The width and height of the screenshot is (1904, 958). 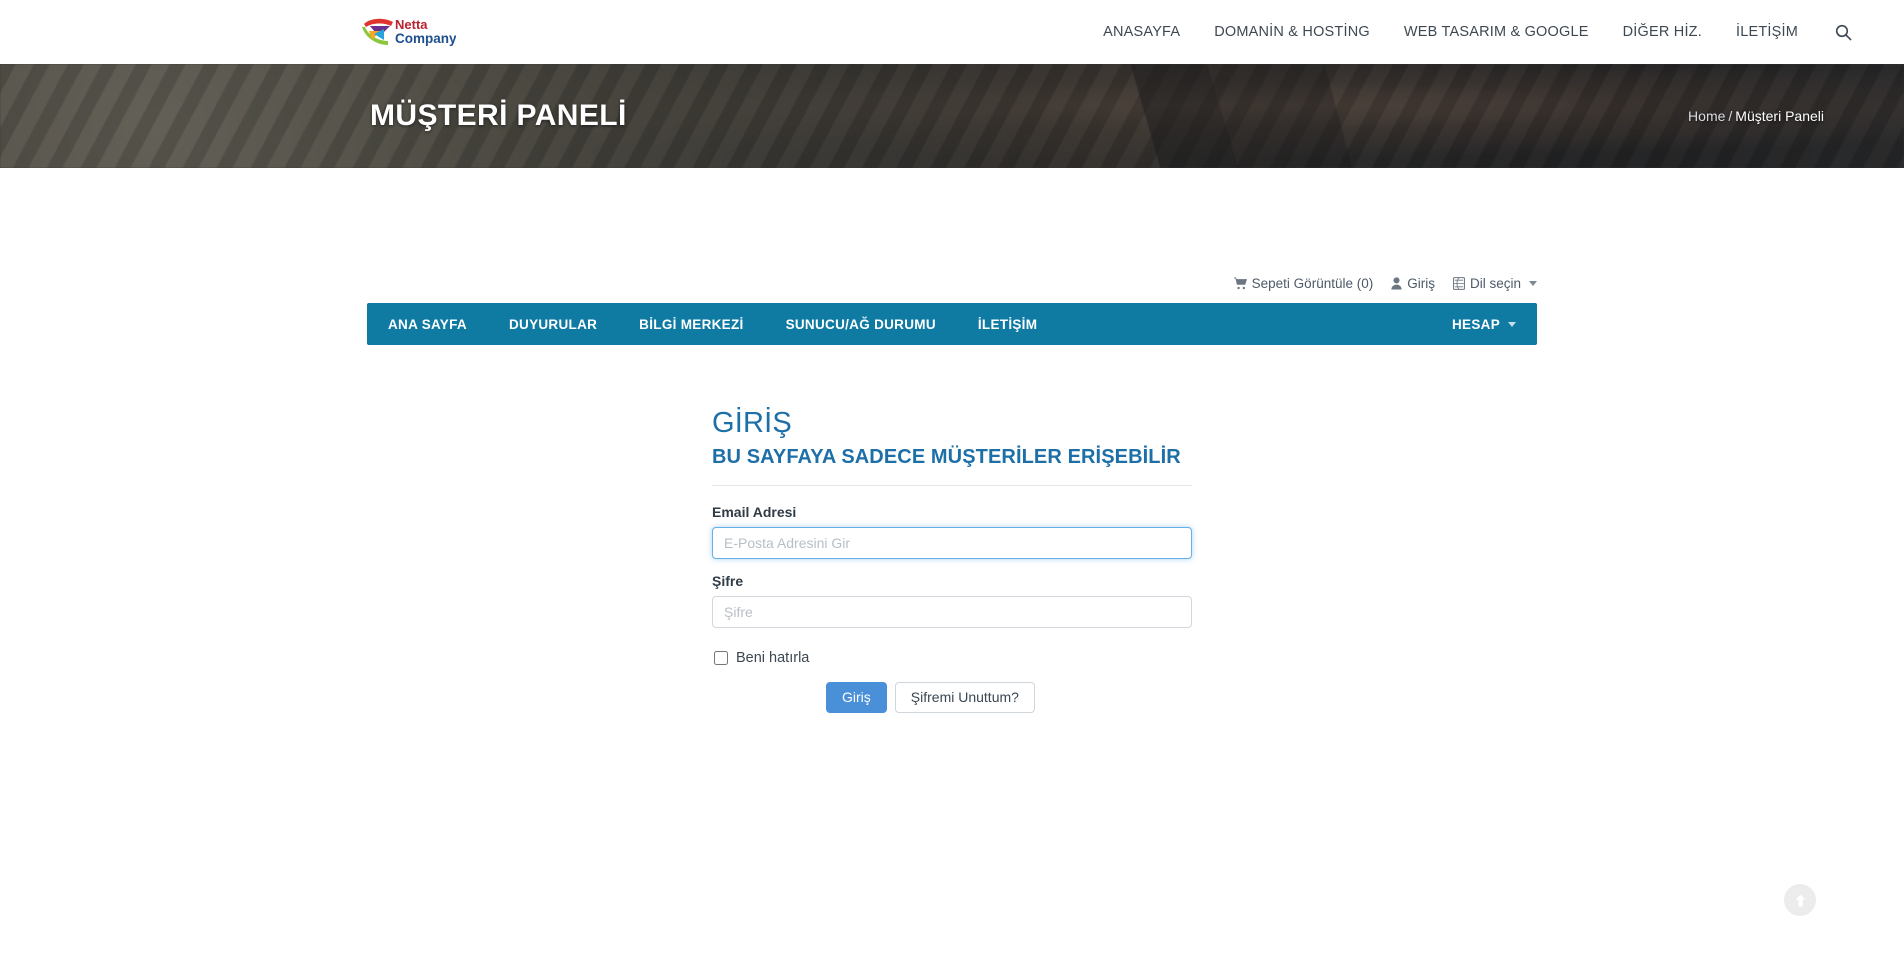 What do you see at coordinates (1421, 283) in the screenshot?
I see `topbar-login-label: Giriş` at bounding box center [1421, 283].